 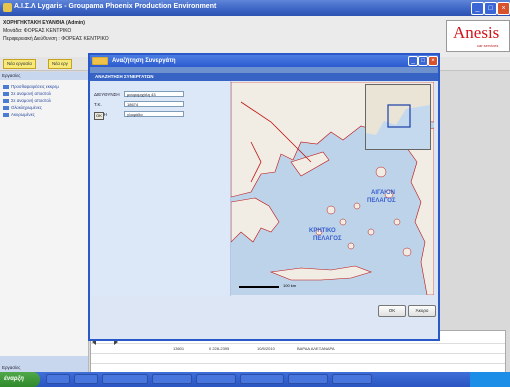 I want to click on dialog-close-button: ×, so click(x=433, y=61).